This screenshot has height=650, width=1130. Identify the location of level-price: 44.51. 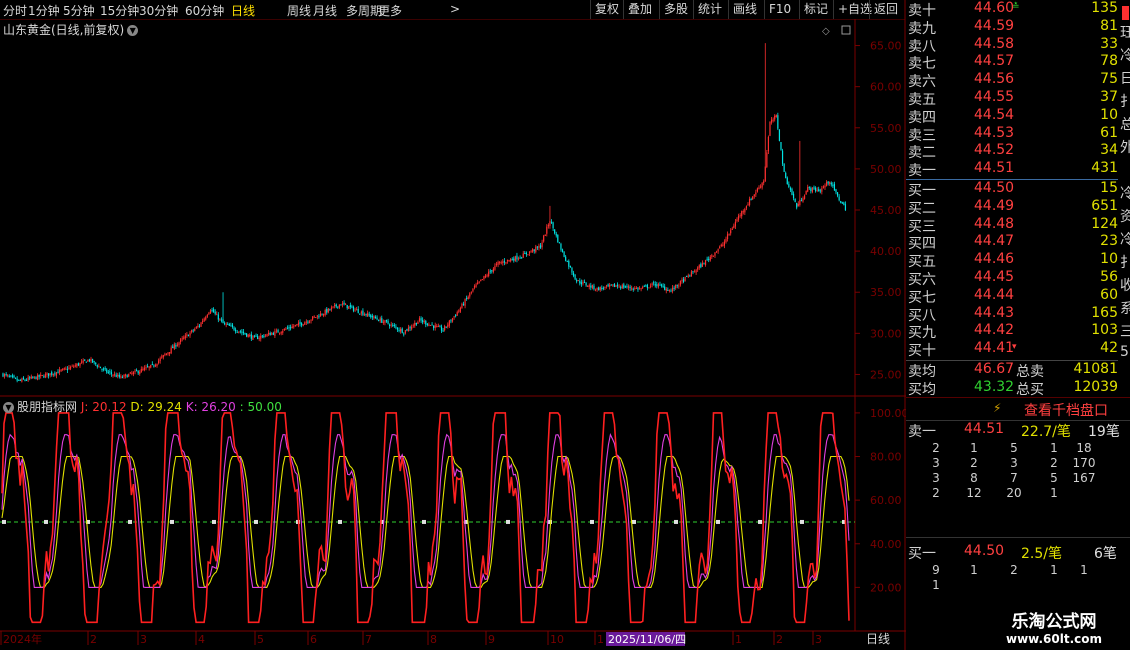
(994, 168).